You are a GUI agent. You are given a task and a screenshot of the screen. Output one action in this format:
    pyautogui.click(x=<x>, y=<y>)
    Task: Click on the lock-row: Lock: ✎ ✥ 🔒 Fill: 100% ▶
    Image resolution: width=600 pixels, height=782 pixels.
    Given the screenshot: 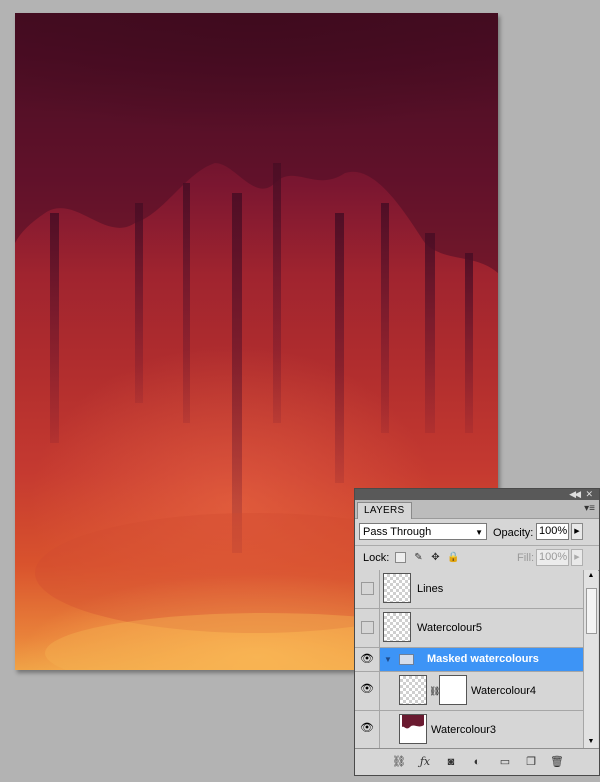 What is the action you would take?
    pyautogui.click(x=477, y=558)
    